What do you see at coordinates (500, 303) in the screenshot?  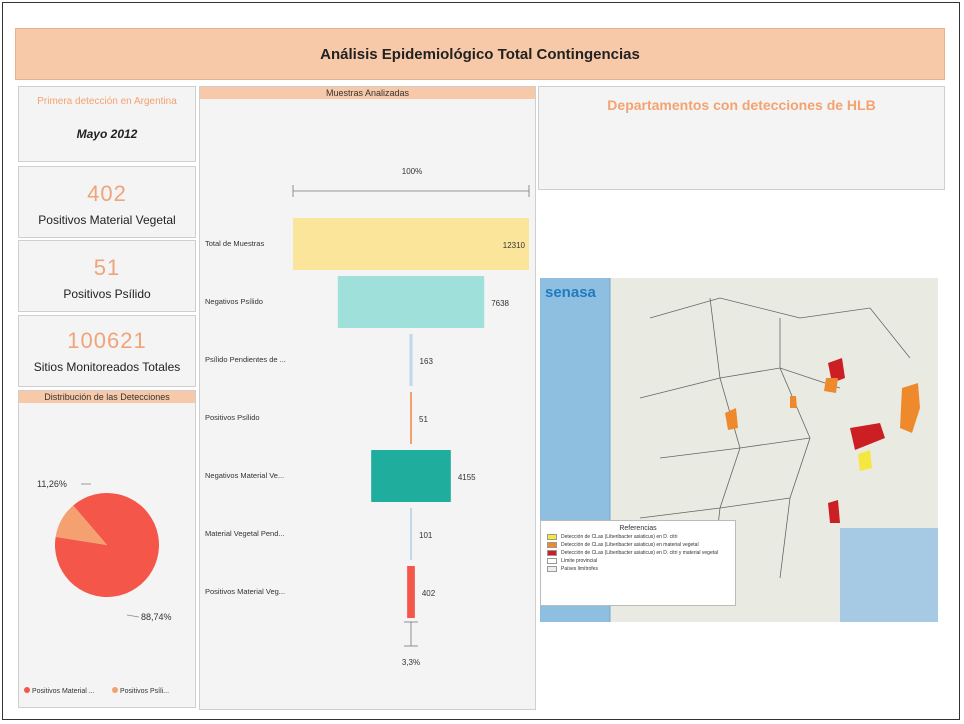 I see `funnel-value-label: 7638` at bounding box center [500, 303].